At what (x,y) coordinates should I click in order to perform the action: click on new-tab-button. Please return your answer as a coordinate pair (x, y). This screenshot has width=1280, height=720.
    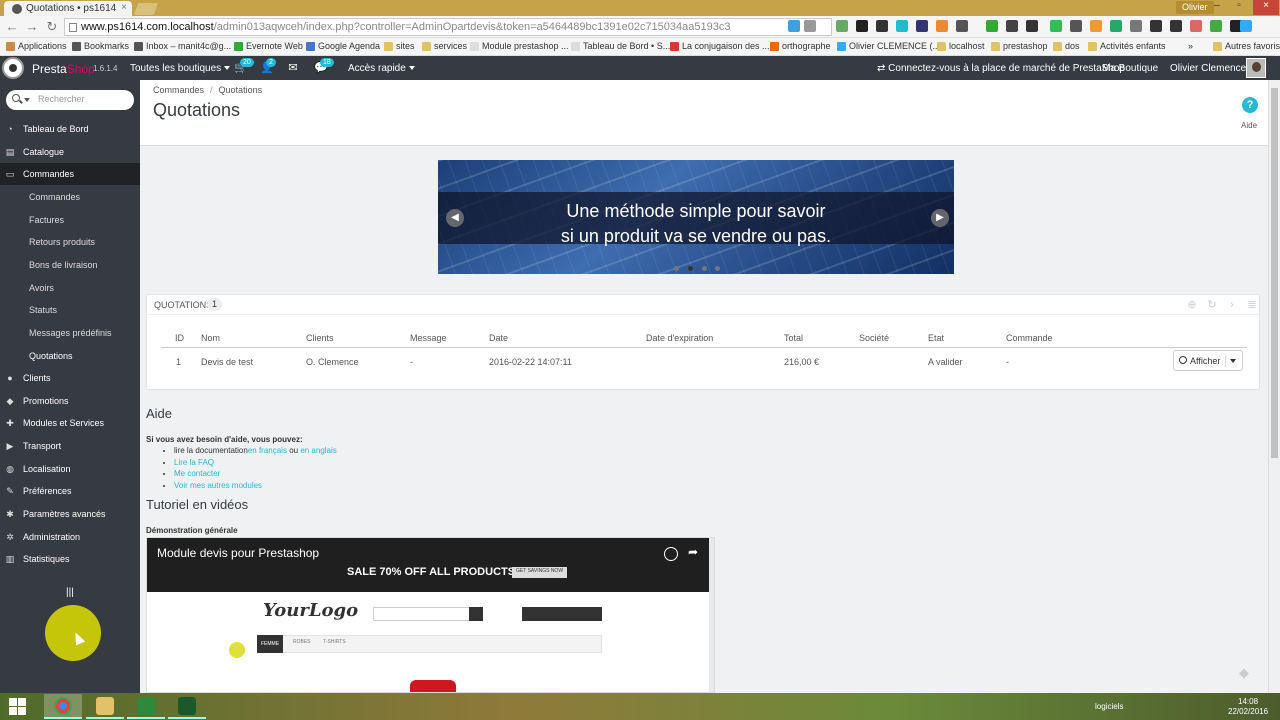
    Looking at the image, I should click on (146, 9).